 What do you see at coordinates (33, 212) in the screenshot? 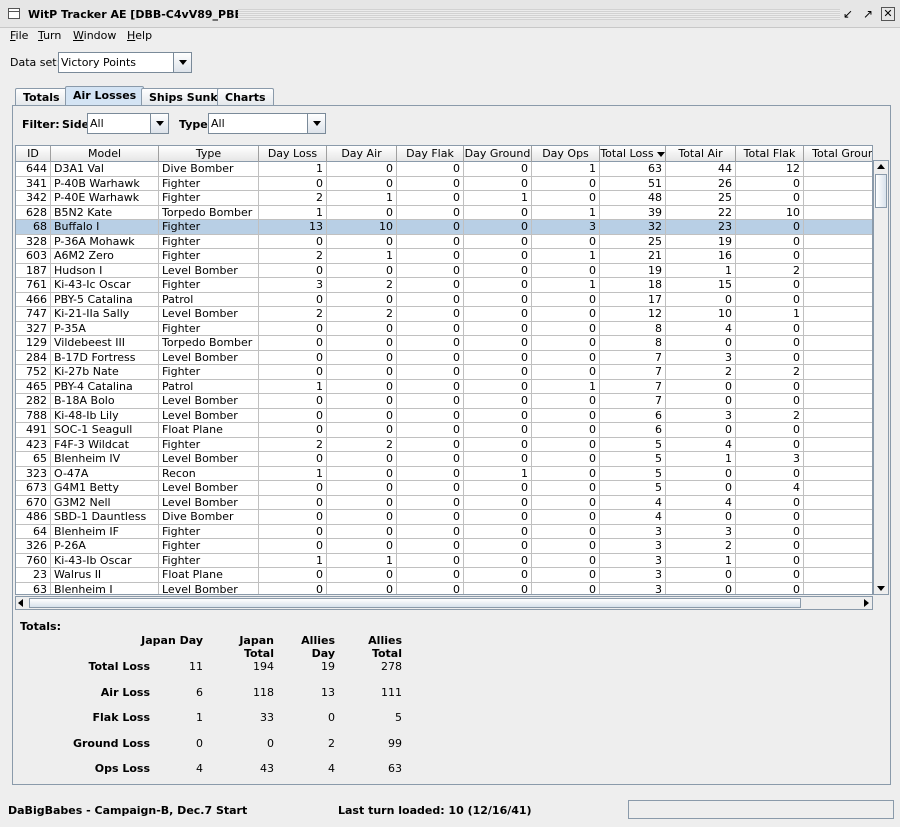
I see `table-cell: 628` at bounding box center [33, 212].